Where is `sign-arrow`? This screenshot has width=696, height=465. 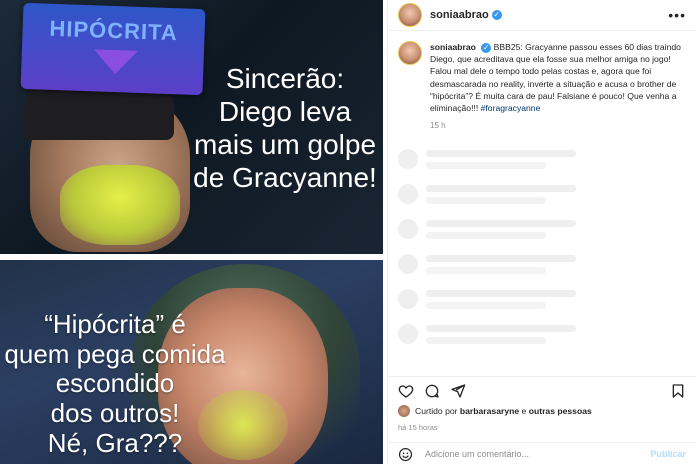
sign-arrow is located at coordinates (115, 62).